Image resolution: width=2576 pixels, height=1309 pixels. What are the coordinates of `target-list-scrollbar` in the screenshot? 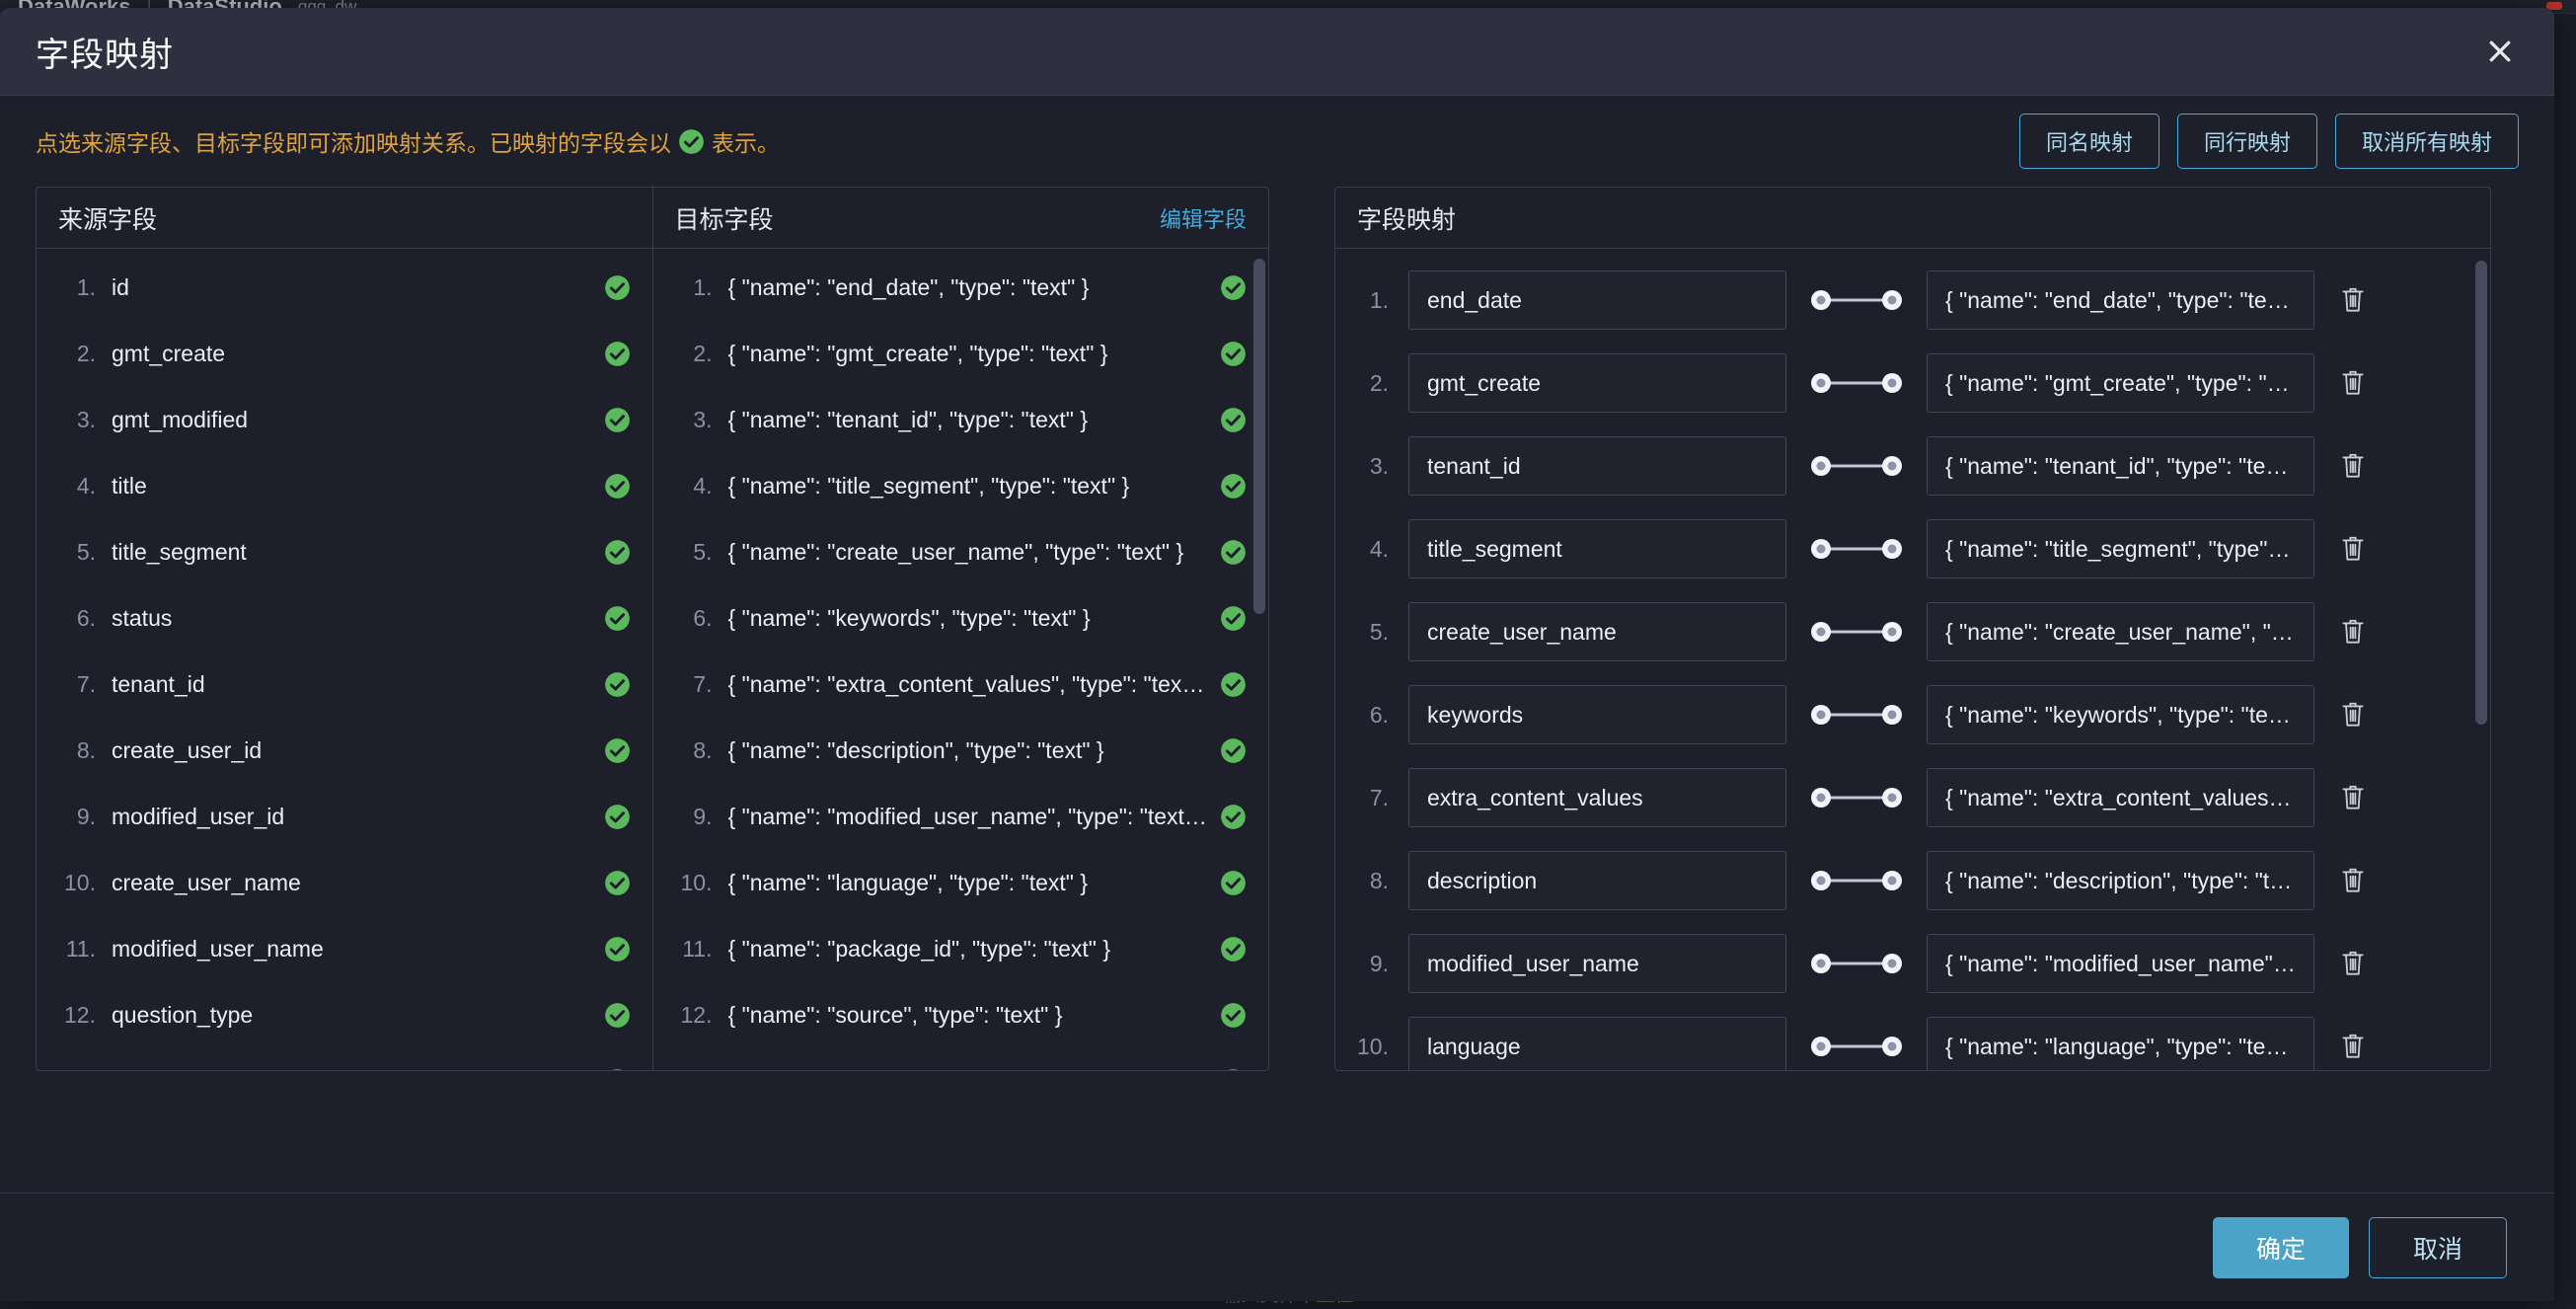 It's located at (1259, 436).